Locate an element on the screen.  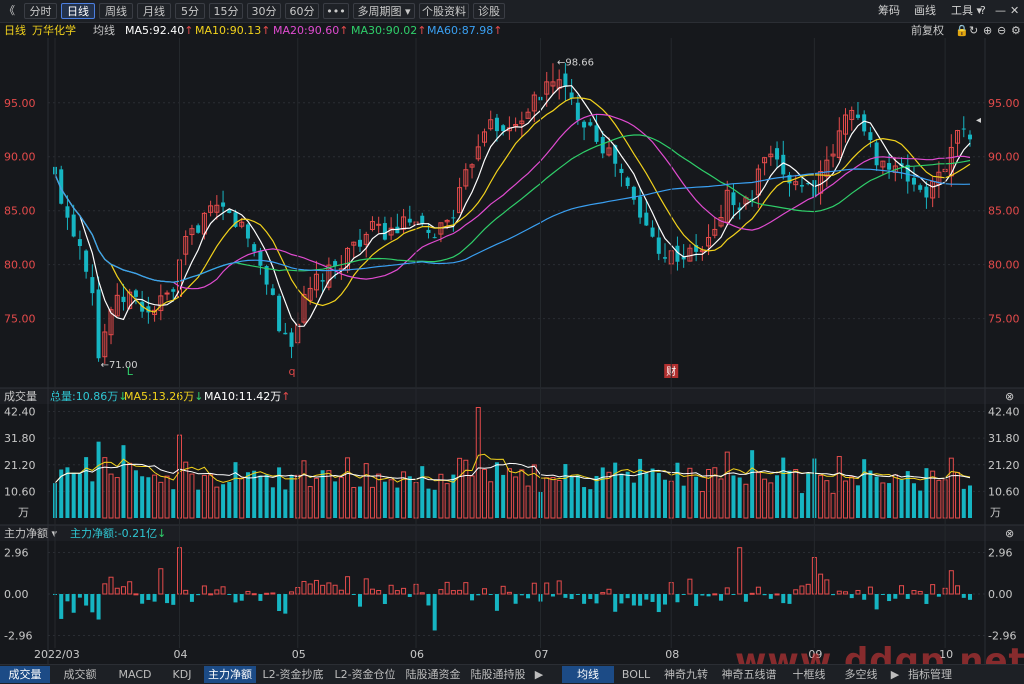
period-tab-1: 日线 is located at coordinates (78, 11).